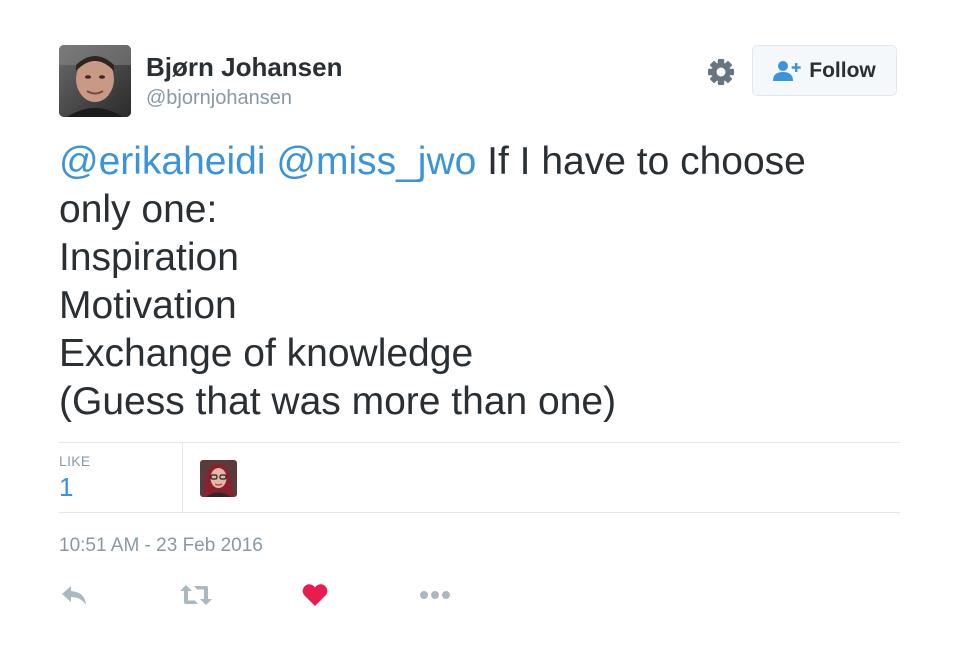 The width and height of the screenshot is (959, 657). I want to click on likes-count: 1, so click(66, 487).